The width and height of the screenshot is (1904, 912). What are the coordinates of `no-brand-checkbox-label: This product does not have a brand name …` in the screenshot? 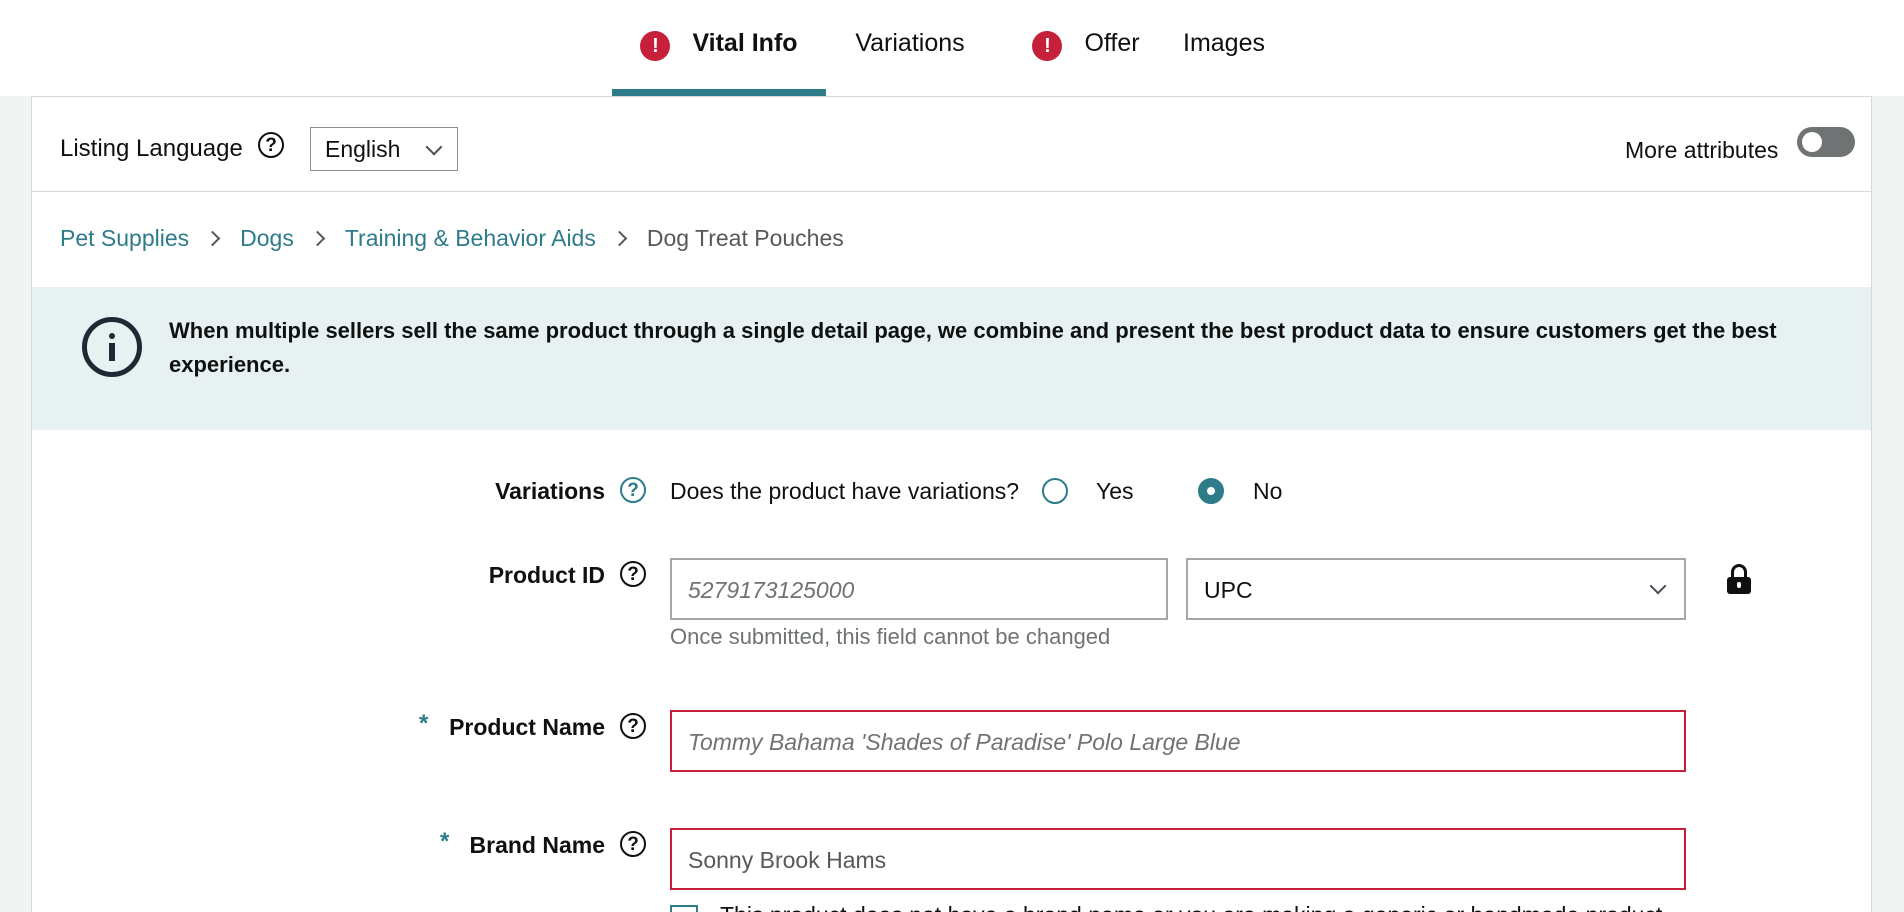 It's located at (1191, 907).